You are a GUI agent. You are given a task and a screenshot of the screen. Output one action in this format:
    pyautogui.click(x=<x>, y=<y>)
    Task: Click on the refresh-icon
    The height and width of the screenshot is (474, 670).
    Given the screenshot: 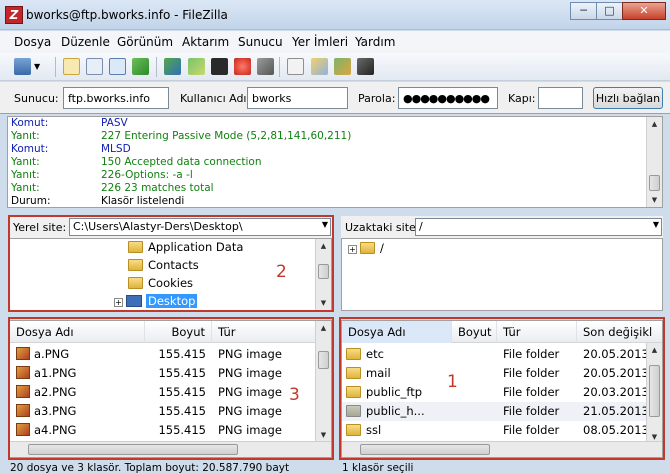 What is the action you would take?
    pyautogui.click(x=172, y=66)
    